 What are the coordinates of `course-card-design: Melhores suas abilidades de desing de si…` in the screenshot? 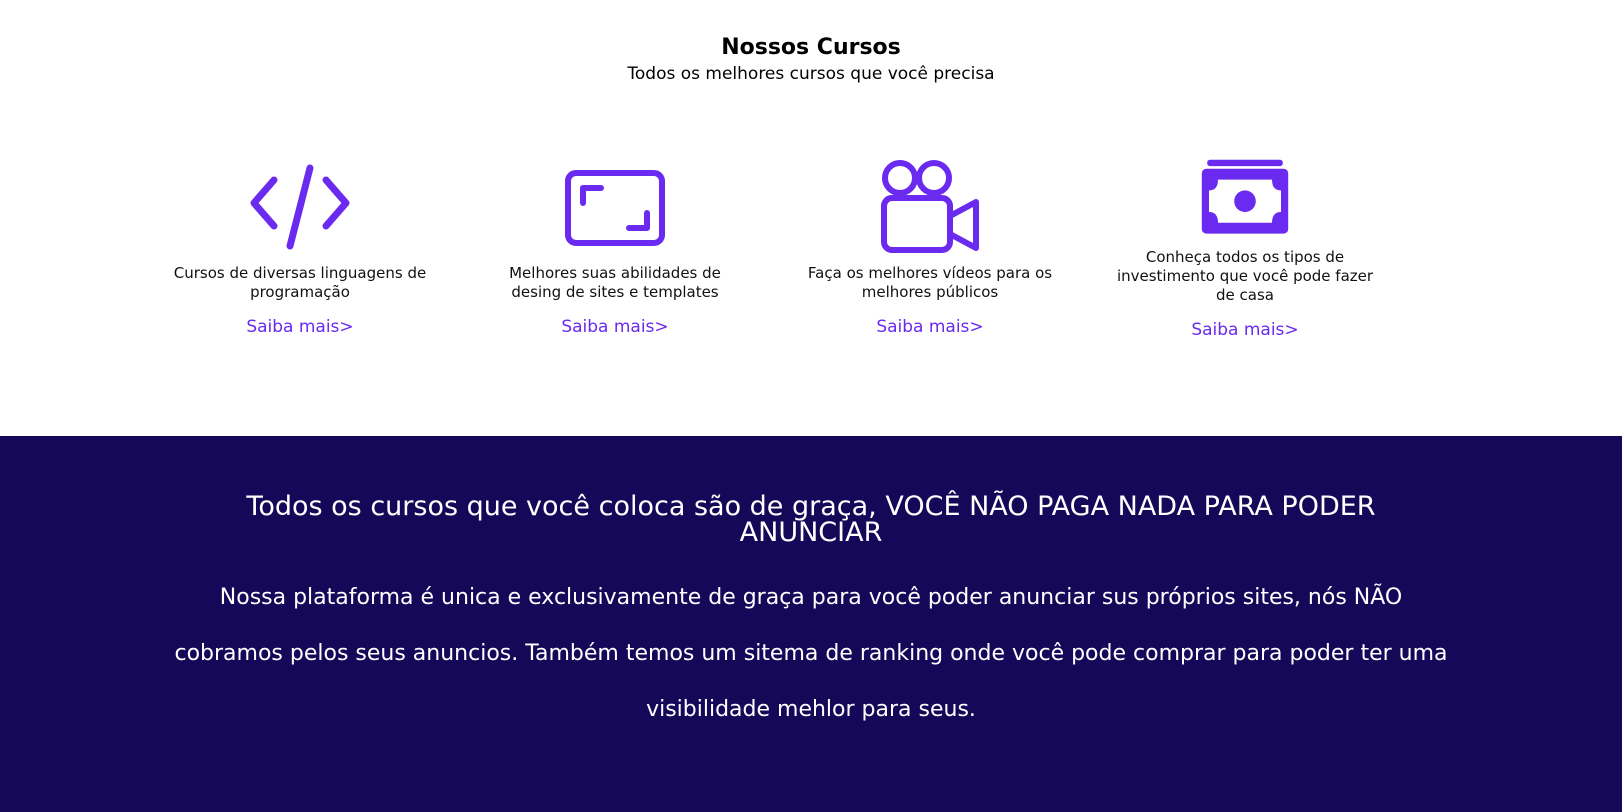 It's located at (615, 248).